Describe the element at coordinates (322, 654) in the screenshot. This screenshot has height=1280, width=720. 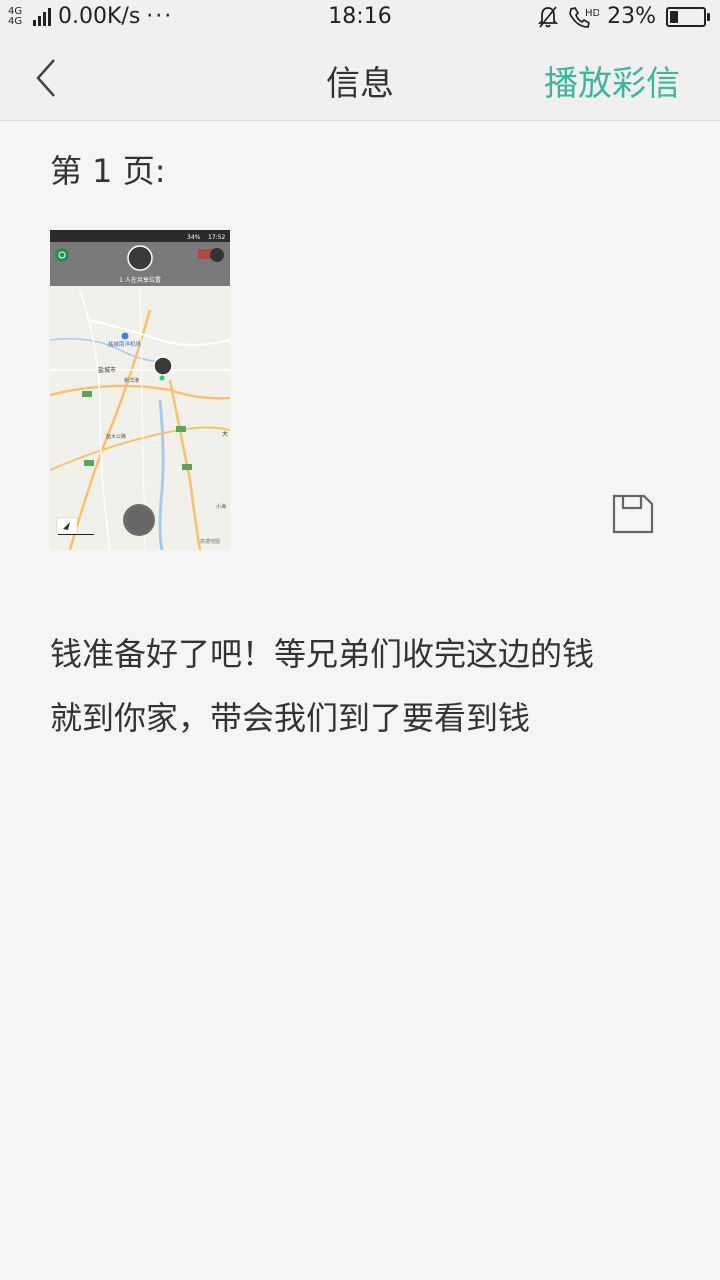
I see `message-line-1: 钱准备好了吧！等兄弟们收完这边的钱` at that location.